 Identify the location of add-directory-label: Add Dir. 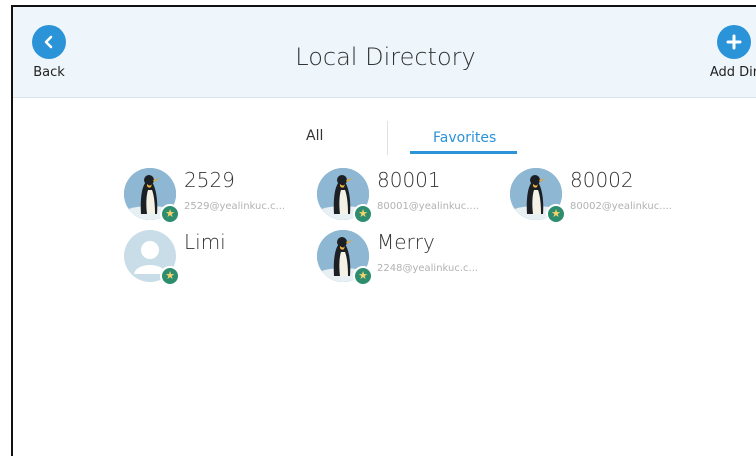
(732, 72).